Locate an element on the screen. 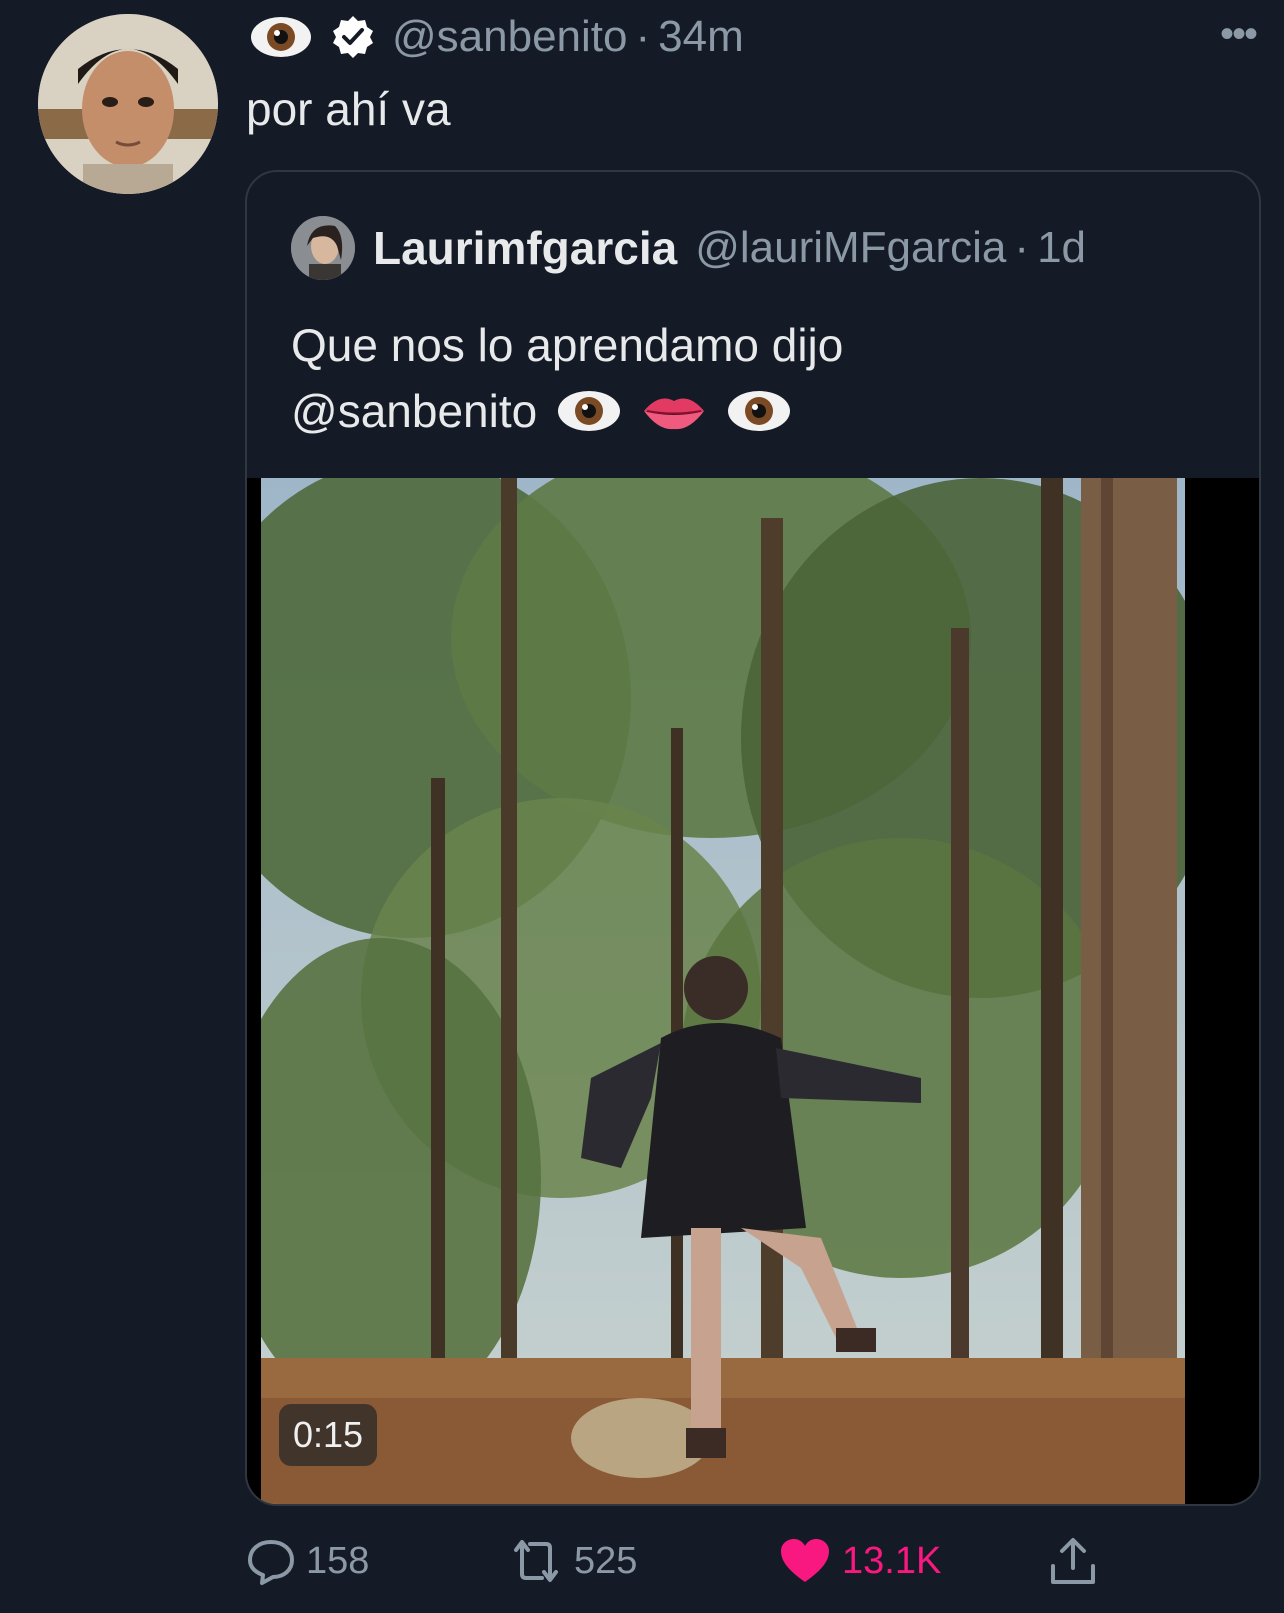 This screenshot has width=1284, height=1613. quoted-avatar is located at coordinates (323, 248).